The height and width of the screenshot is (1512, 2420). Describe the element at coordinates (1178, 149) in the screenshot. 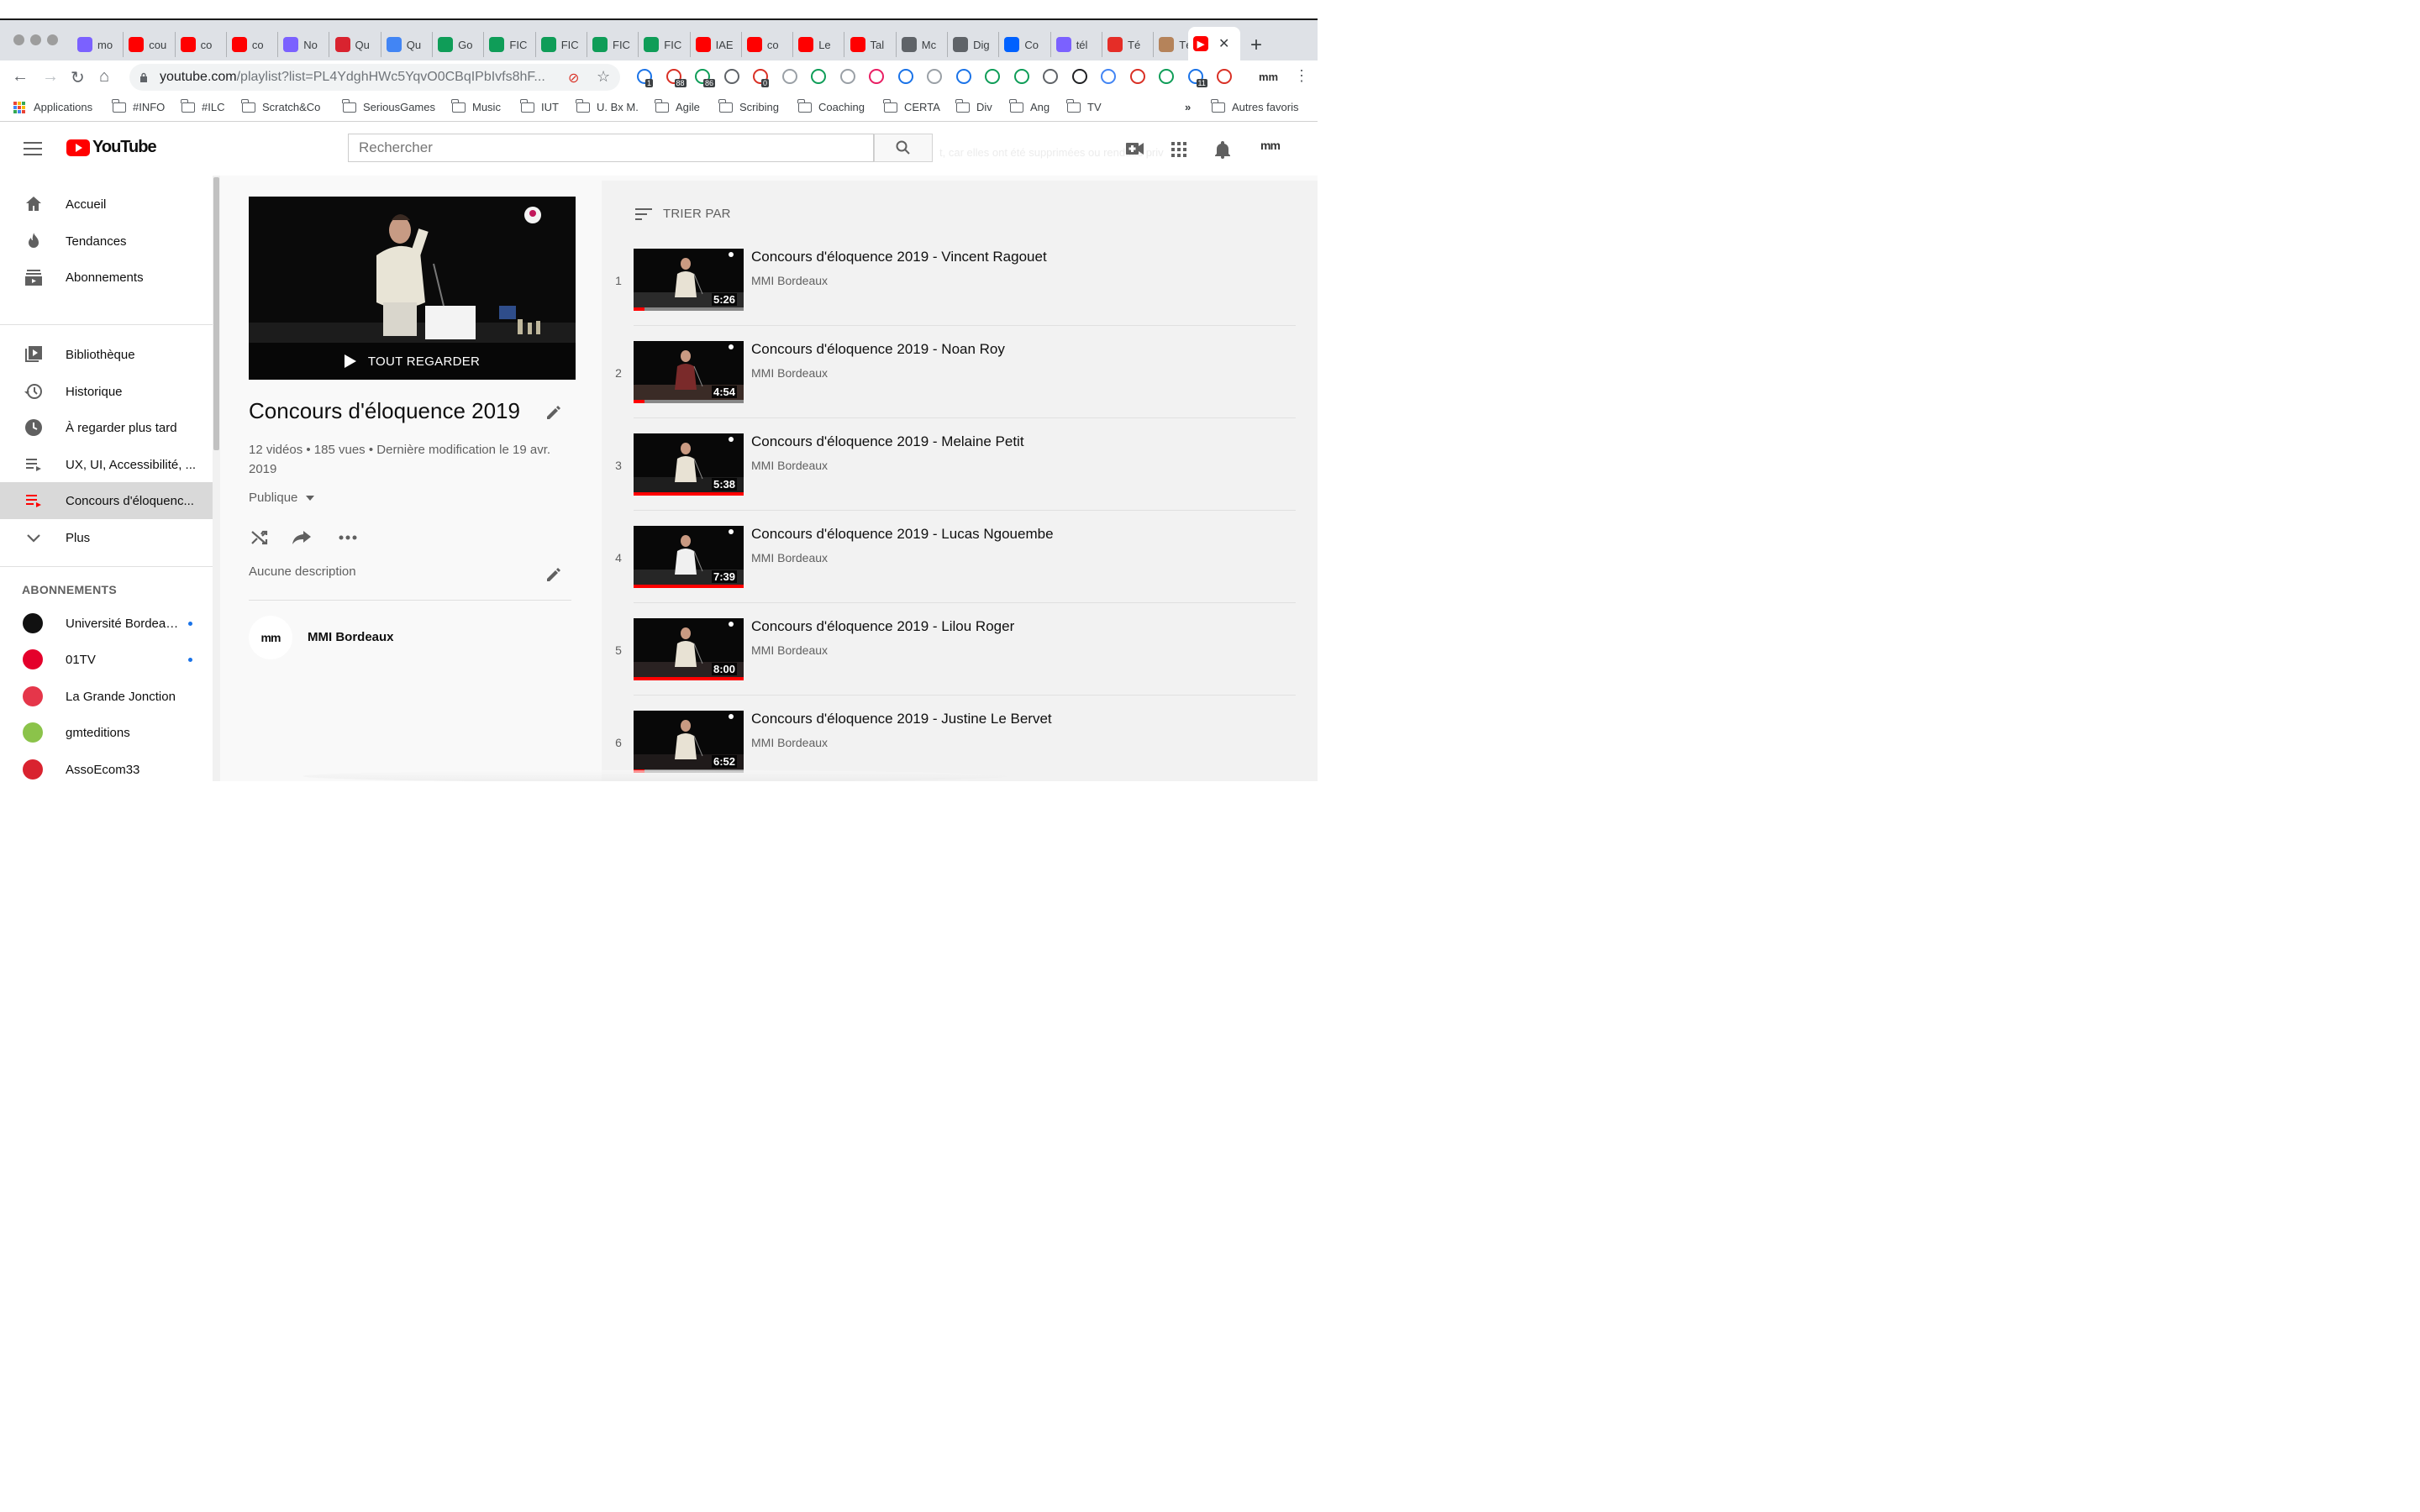

I see `apps-grid-icon` at that location.